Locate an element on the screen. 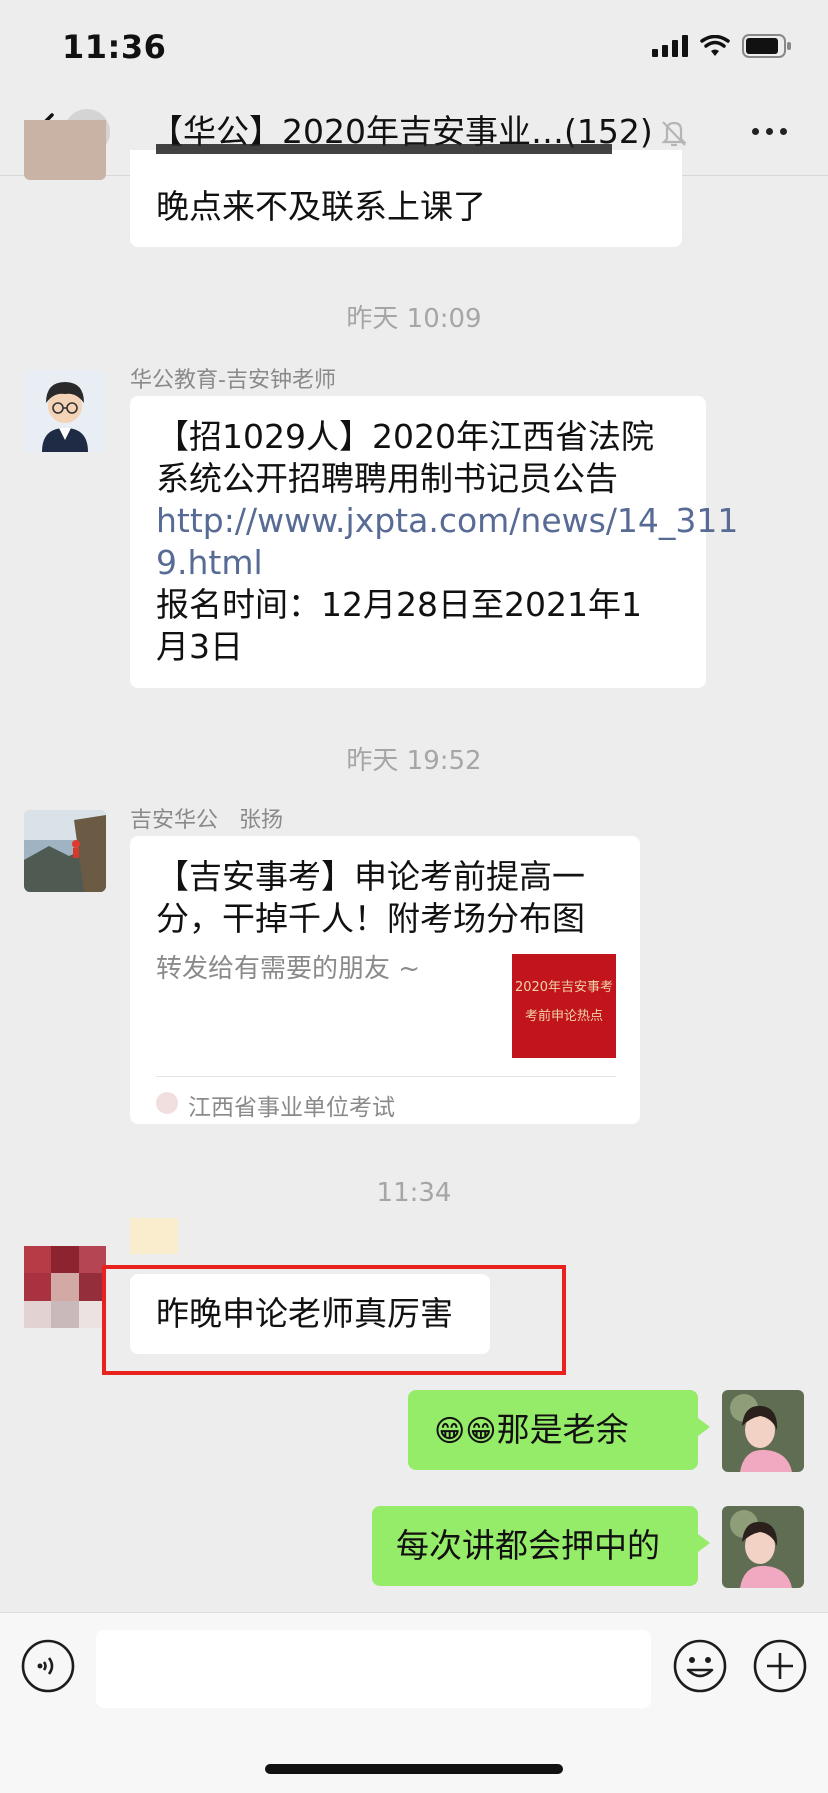  home-indicator is located at coordinates (414, 1769).